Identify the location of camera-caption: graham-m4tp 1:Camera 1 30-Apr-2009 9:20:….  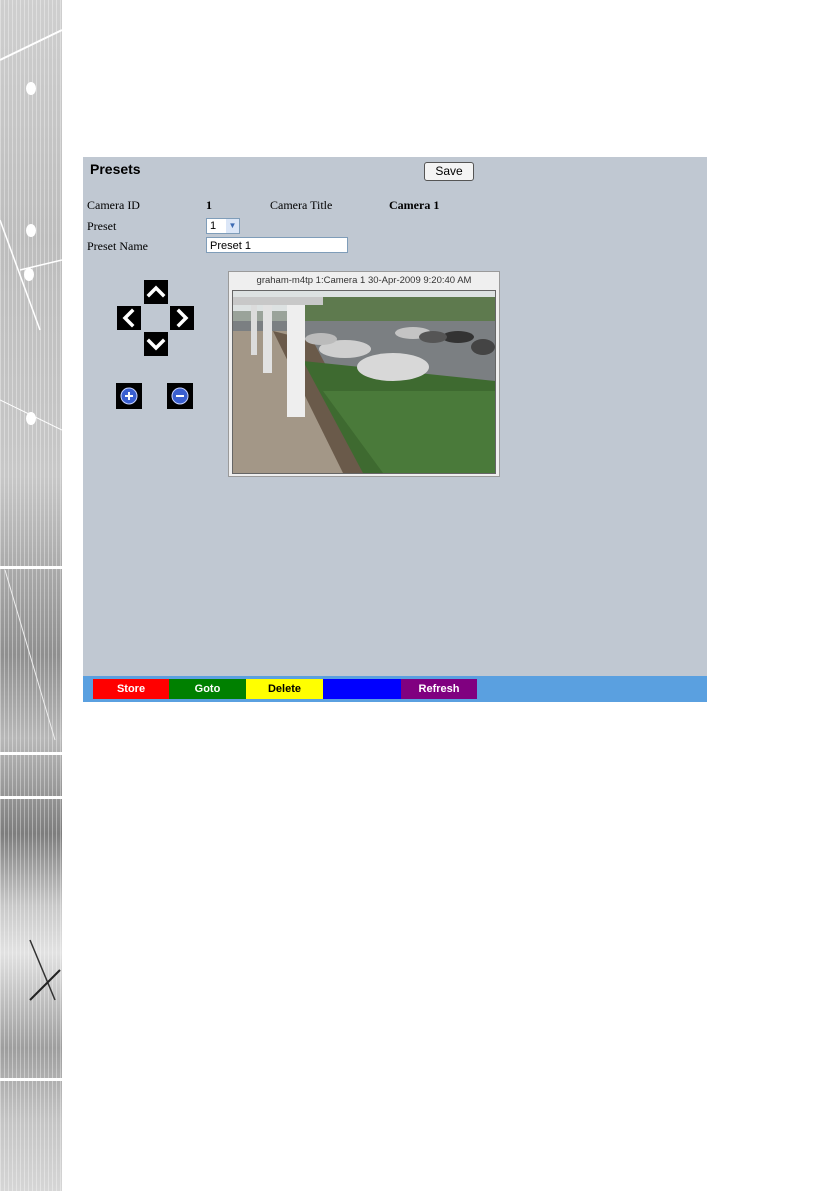
(364, 280).